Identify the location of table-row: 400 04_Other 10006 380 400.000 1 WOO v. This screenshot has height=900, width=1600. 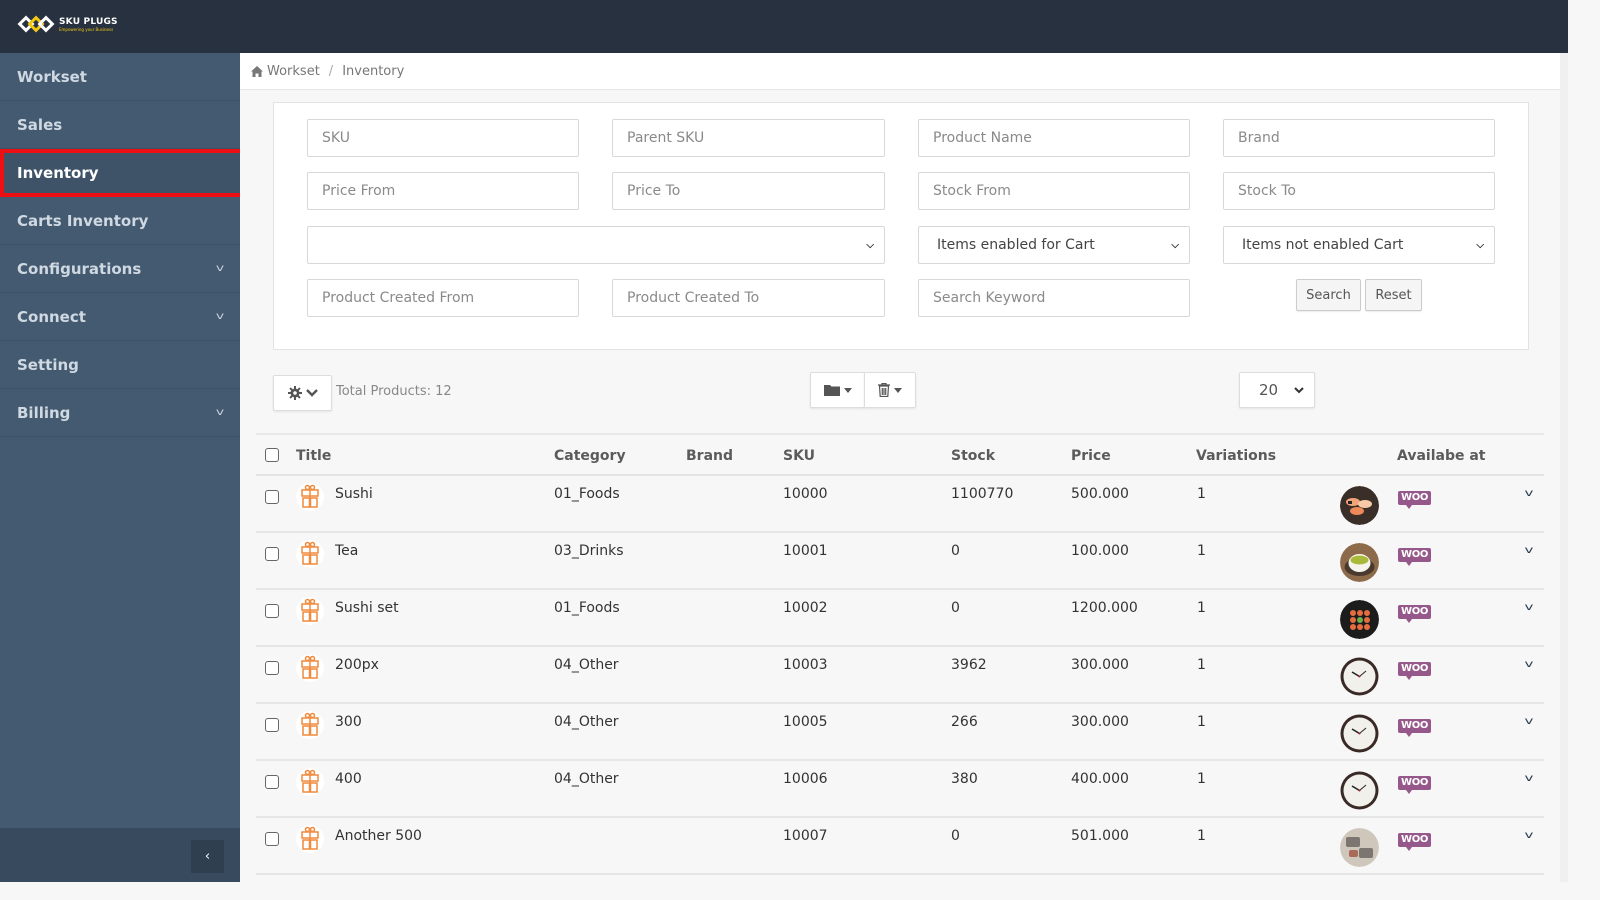
(900, 789).